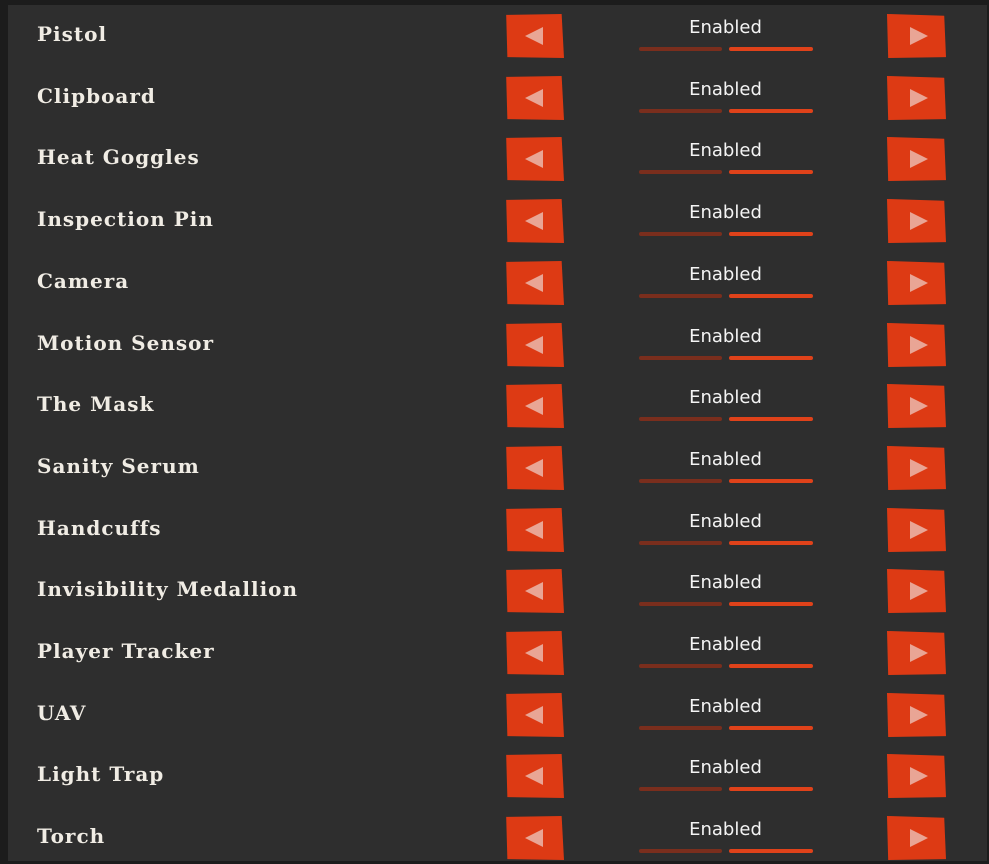 The width and height of the screenshot is (989, 864). I want to click on setting-label: Motion Sensor, so click(126, 343).